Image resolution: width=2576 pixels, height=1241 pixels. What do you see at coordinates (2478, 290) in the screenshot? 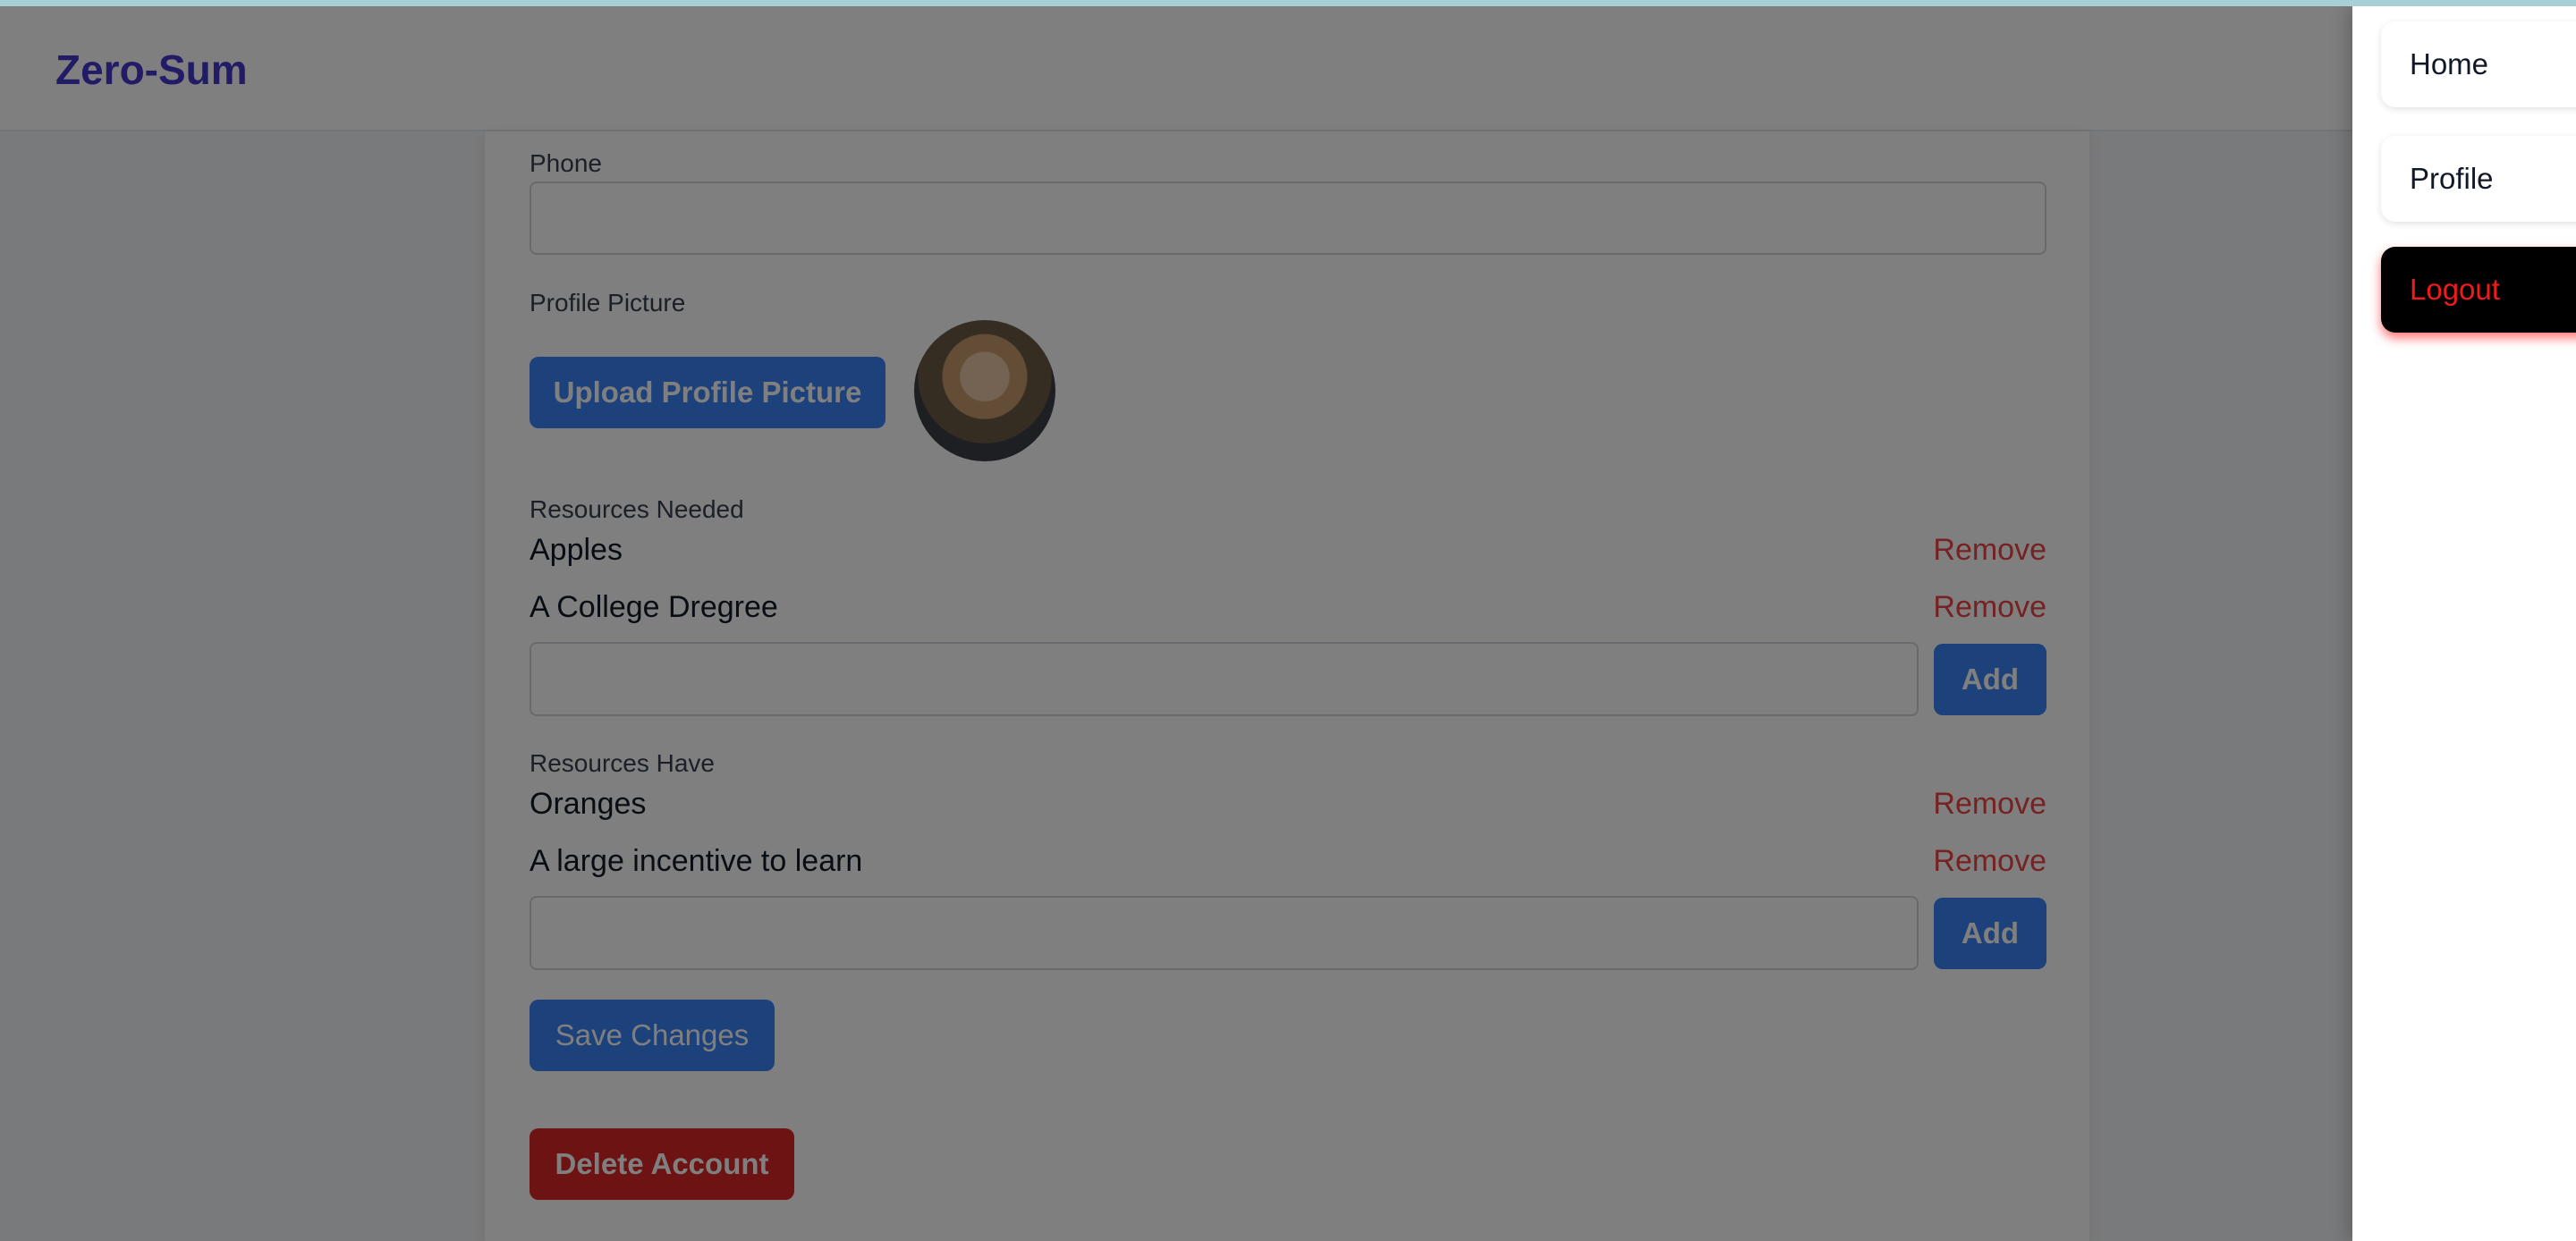
I see `nav-item-logout: Logout` at bounding box center [2478, 290].